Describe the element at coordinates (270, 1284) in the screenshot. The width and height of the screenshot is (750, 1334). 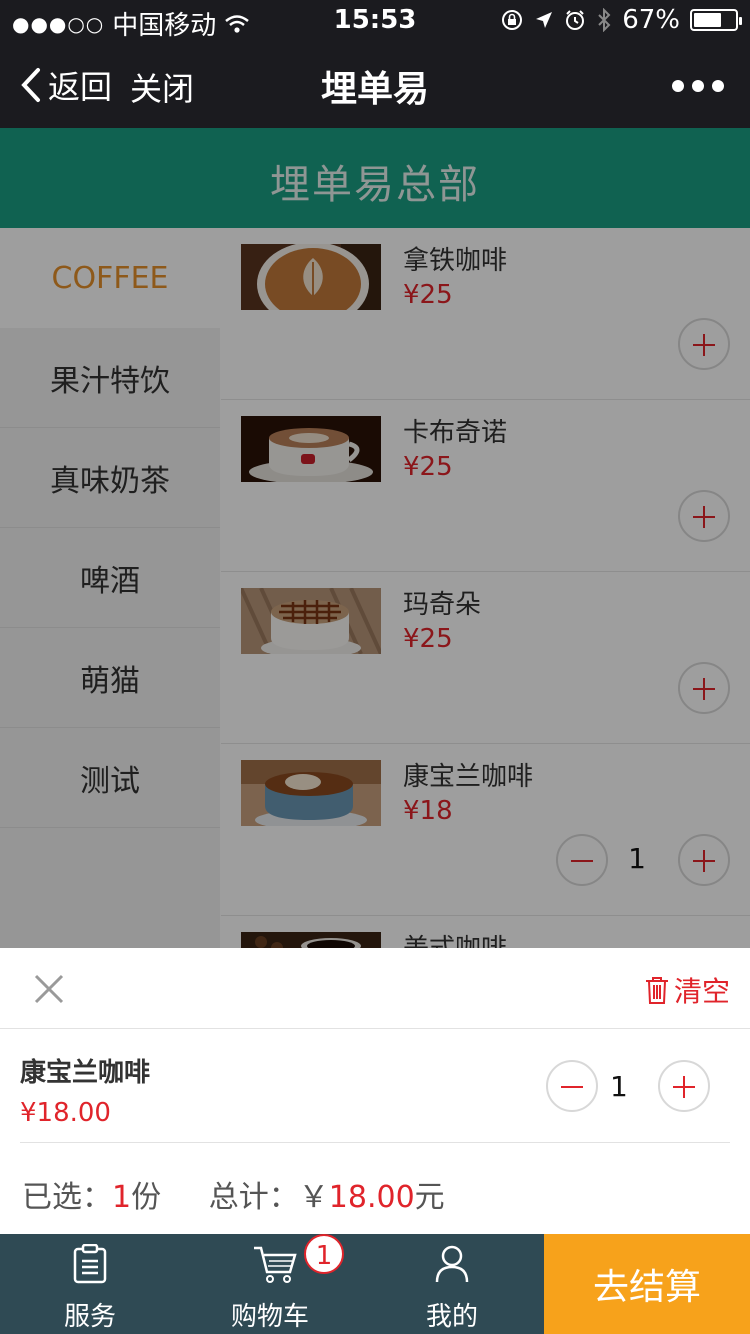
I see `tab-cart: 1 购物车` at that location.